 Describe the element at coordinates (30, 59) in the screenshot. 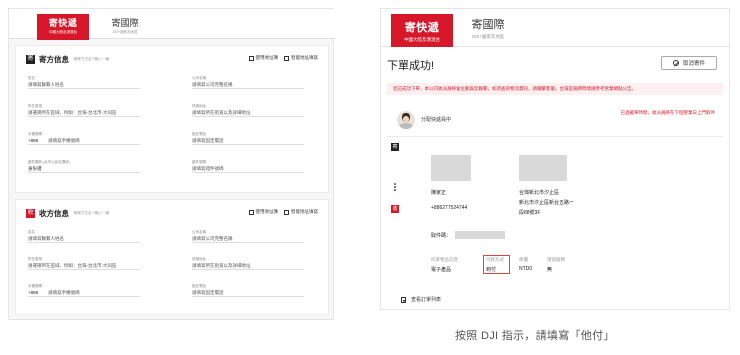

I see `sender-badge: 寄` at that location.